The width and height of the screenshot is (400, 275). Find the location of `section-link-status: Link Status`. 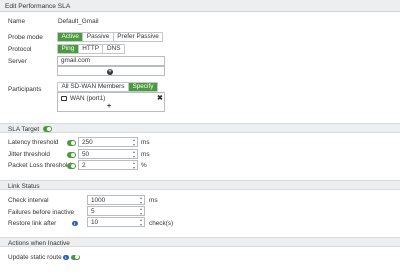

section-link-status: Link Status is located at coordinates (200, 185).